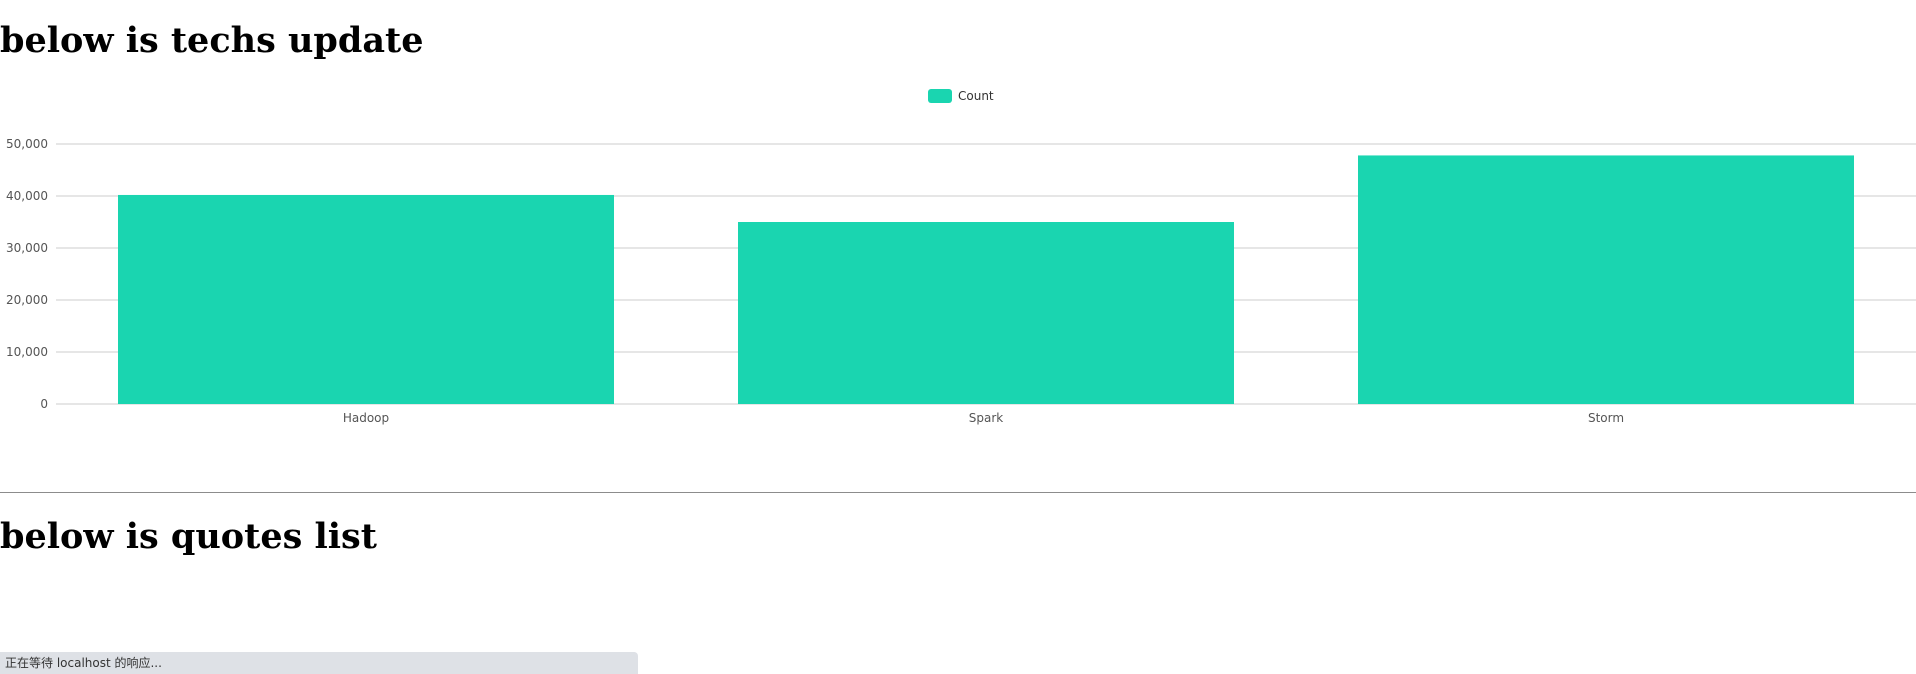  I want to click on y-tick-label: 20,000, so click(27, 300).